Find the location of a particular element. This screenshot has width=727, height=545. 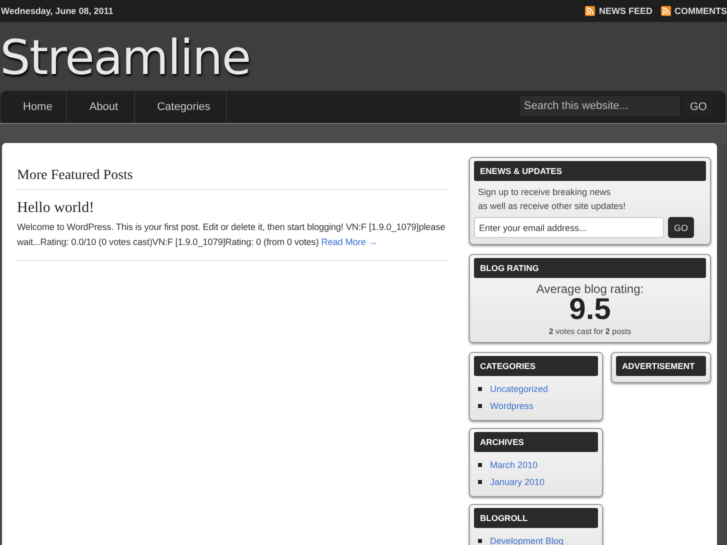

widget-title: ARCHIVES is located at coordinates (536, 442).